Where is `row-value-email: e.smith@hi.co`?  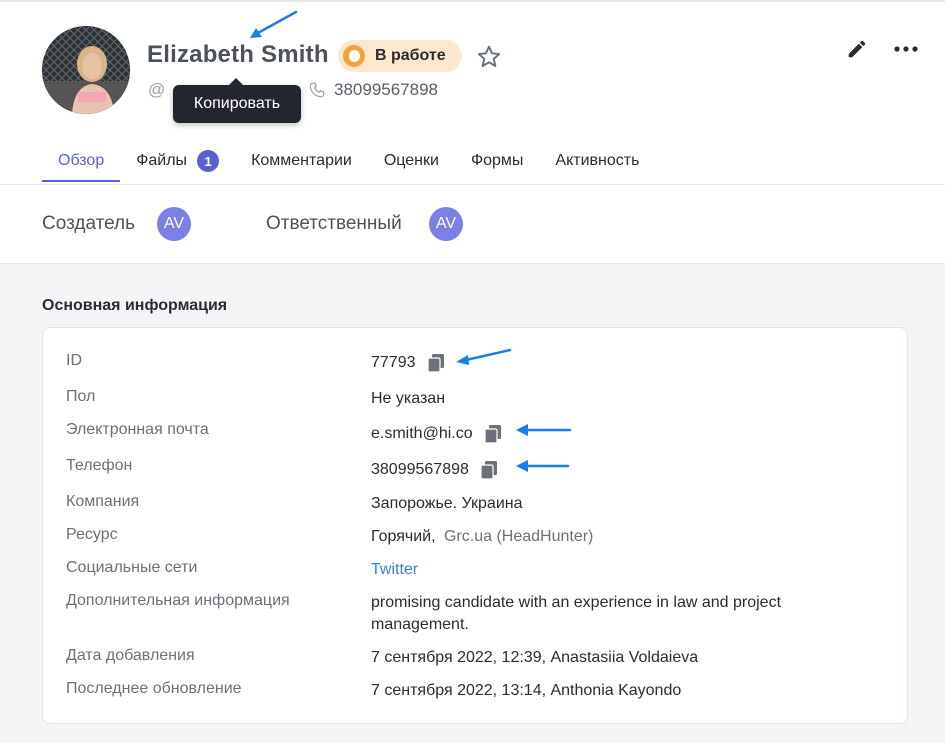 row-value-email: e.smith@hi.co is located at coordinates (436, 434).